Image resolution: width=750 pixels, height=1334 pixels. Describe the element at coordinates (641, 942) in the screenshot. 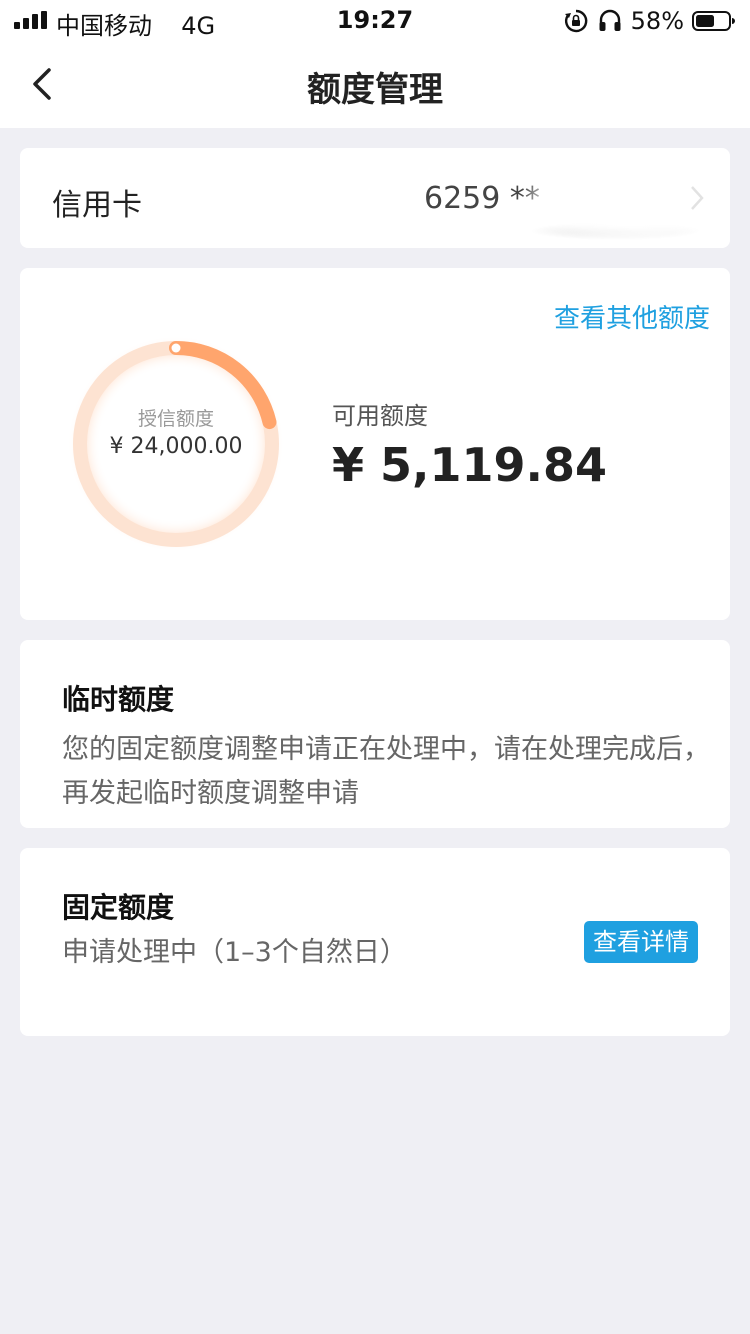

I see `view-details-button: 查看详情` at that location.